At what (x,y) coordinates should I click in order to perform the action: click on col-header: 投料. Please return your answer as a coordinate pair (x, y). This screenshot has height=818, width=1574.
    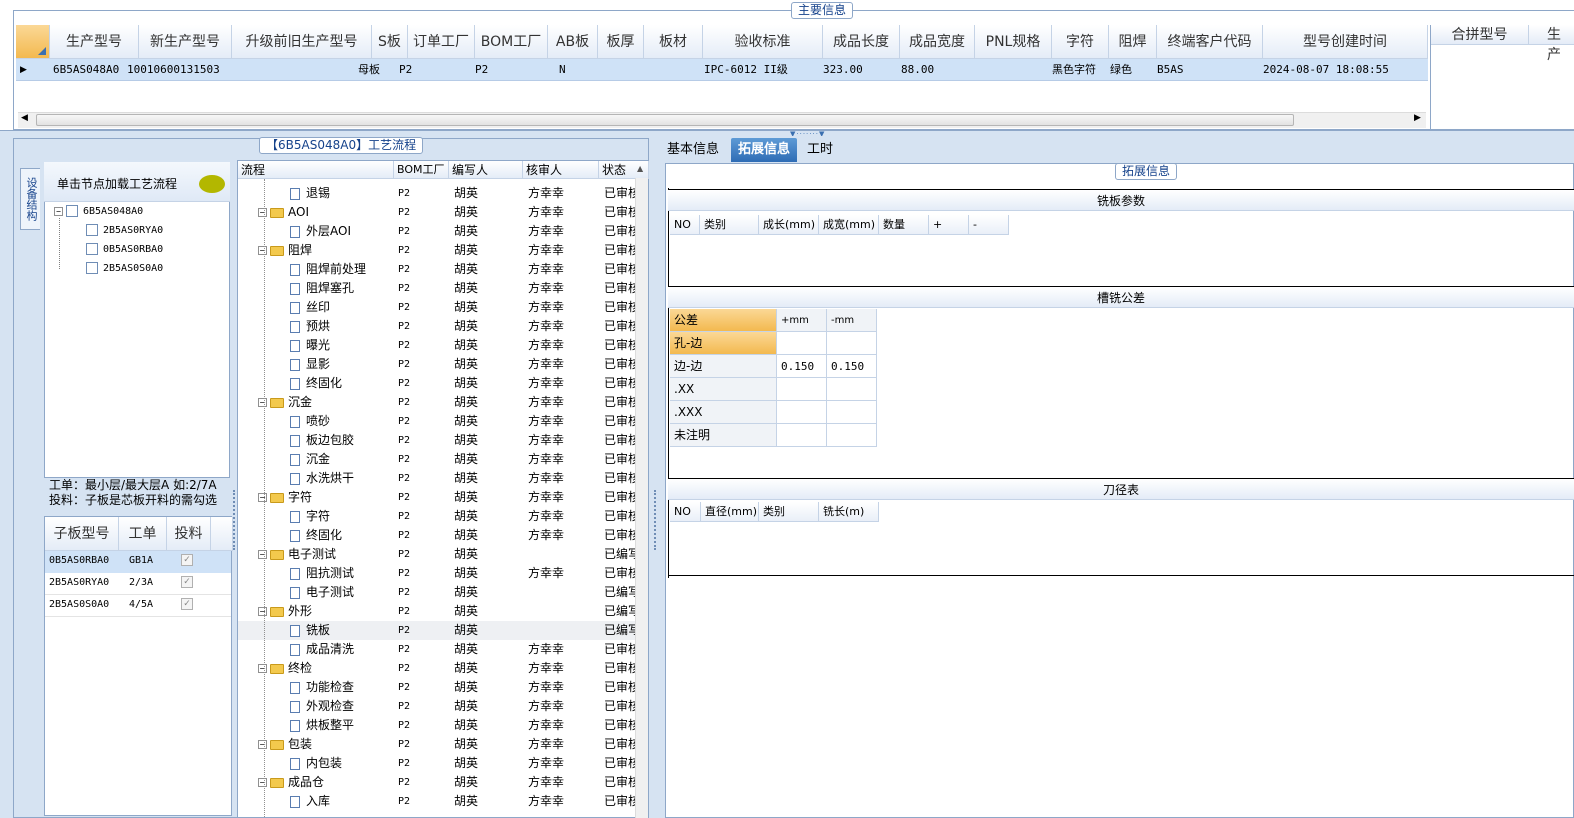
    Looking at the image, I should click on (189, 534).